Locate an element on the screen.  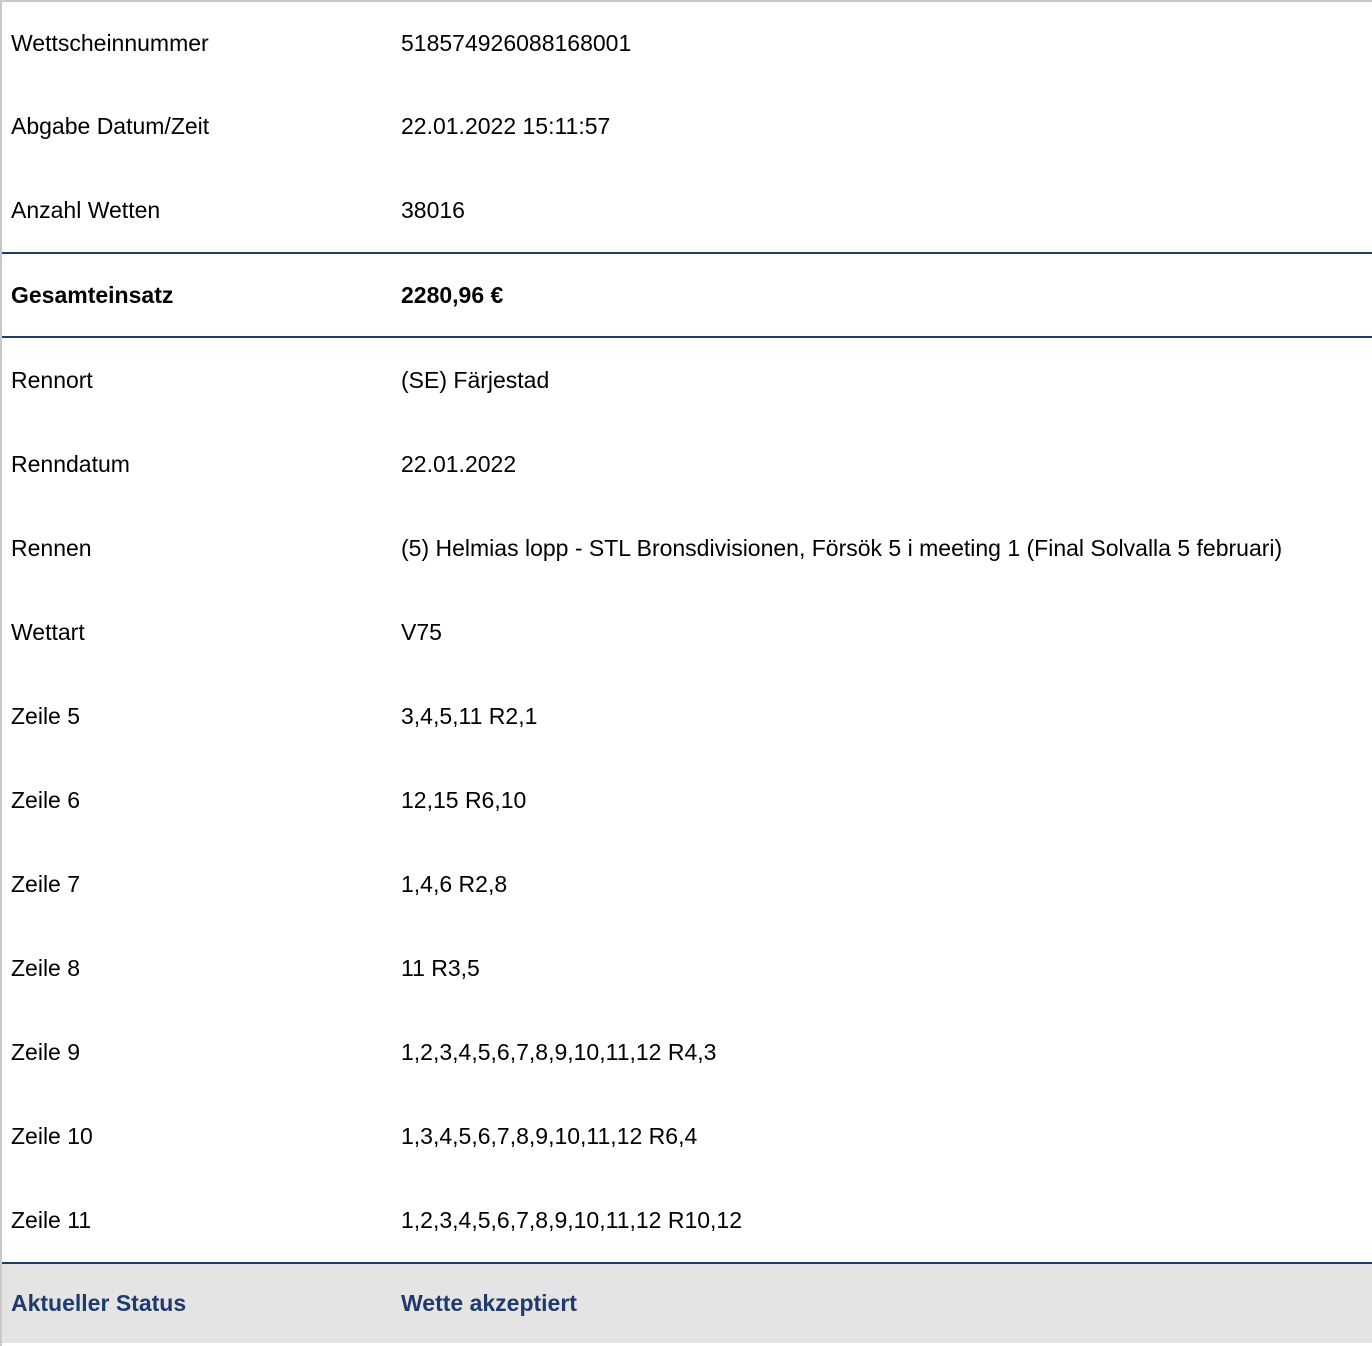
race-venue-value: (SE) Färjestad is located at coordinates (475, 379).